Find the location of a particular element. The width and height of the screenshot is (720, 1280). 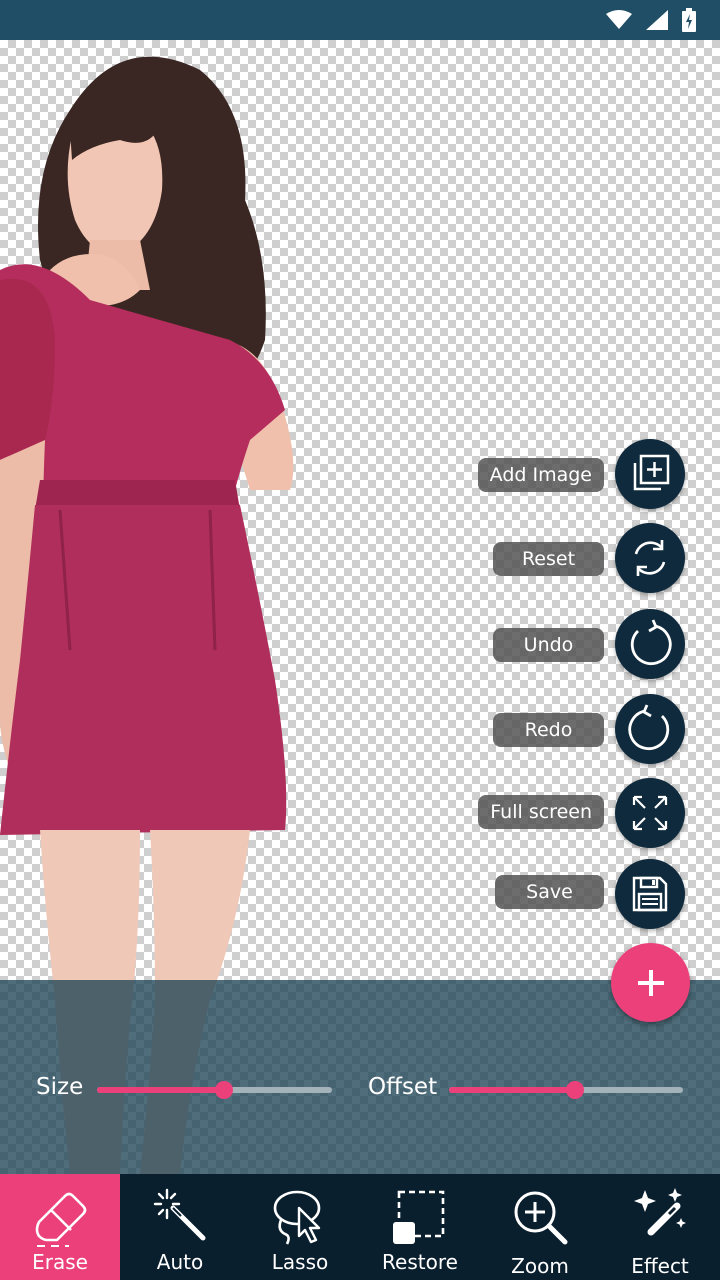

redo-icon is located at coordinates (649, 727).